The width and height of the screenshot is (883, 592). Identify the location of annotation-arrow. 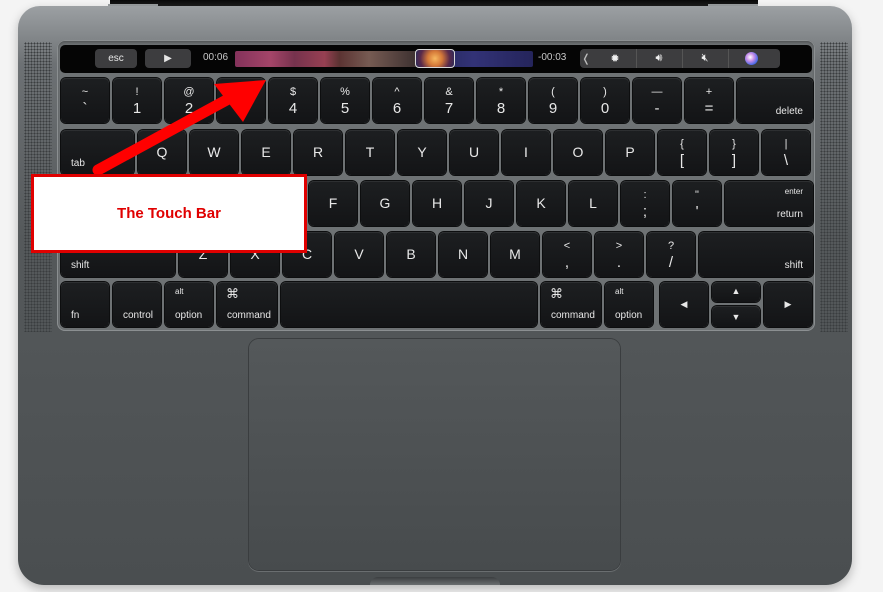
(179, 128).